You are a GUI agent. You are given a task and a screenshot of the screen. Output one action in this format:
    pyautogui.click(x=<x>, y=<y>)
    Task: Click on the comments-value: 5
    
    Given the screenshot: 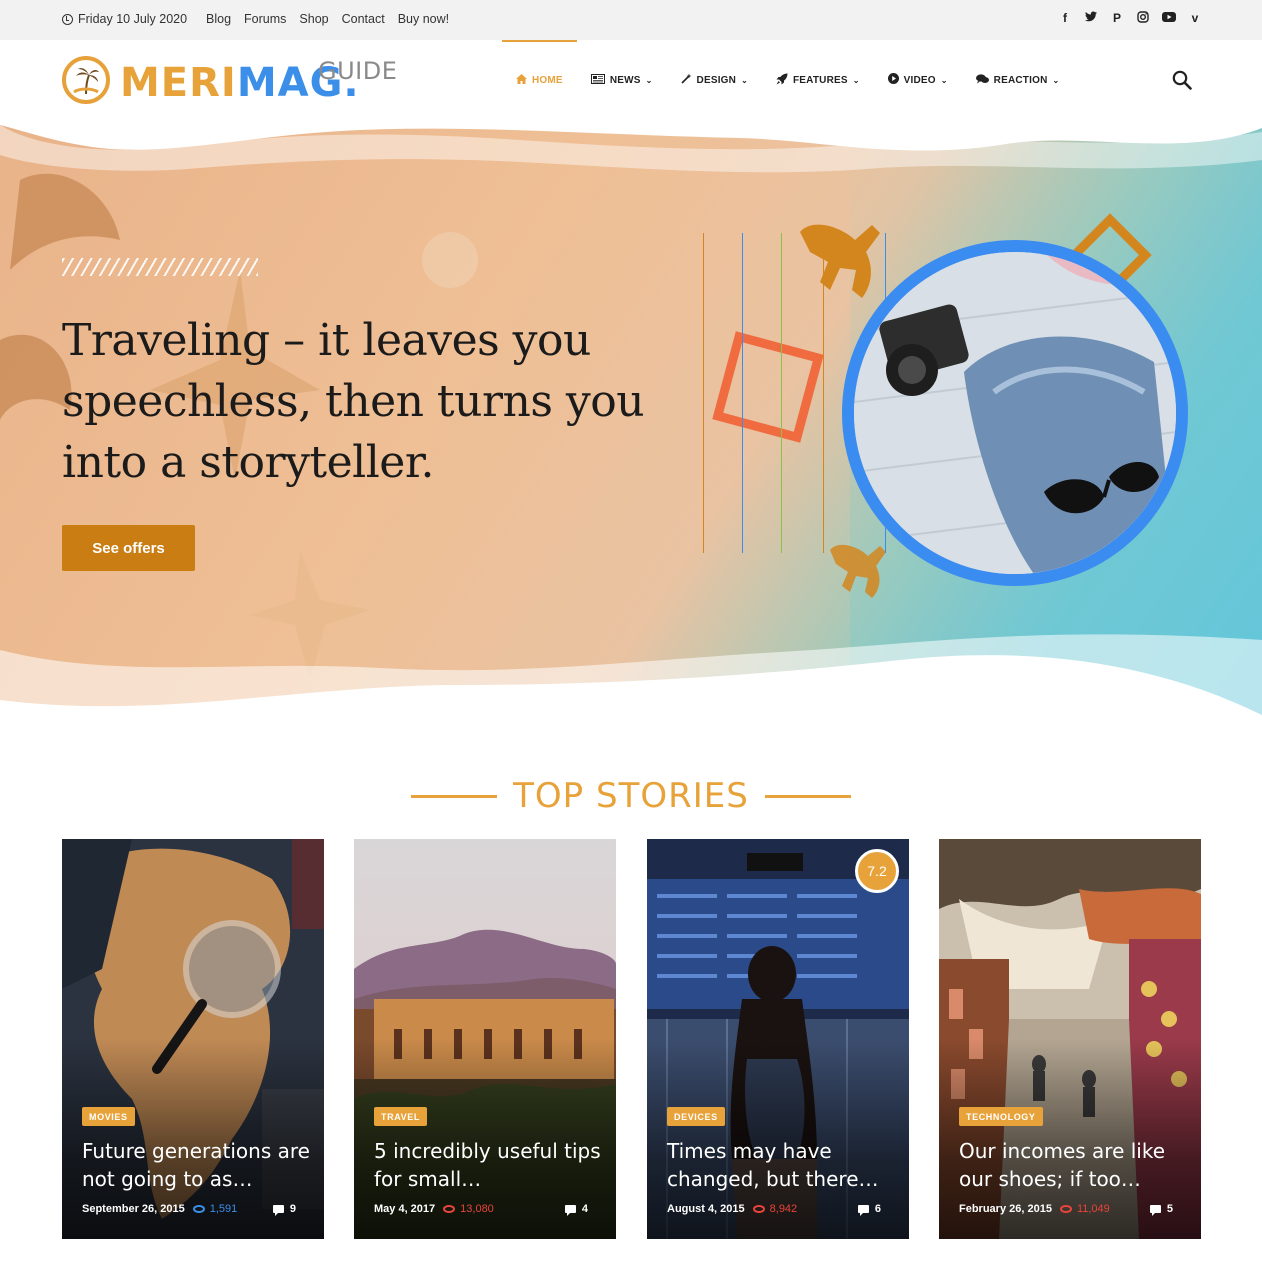 What is the action you would take?
    pyautogui.click(x=1169, y=1209)
    